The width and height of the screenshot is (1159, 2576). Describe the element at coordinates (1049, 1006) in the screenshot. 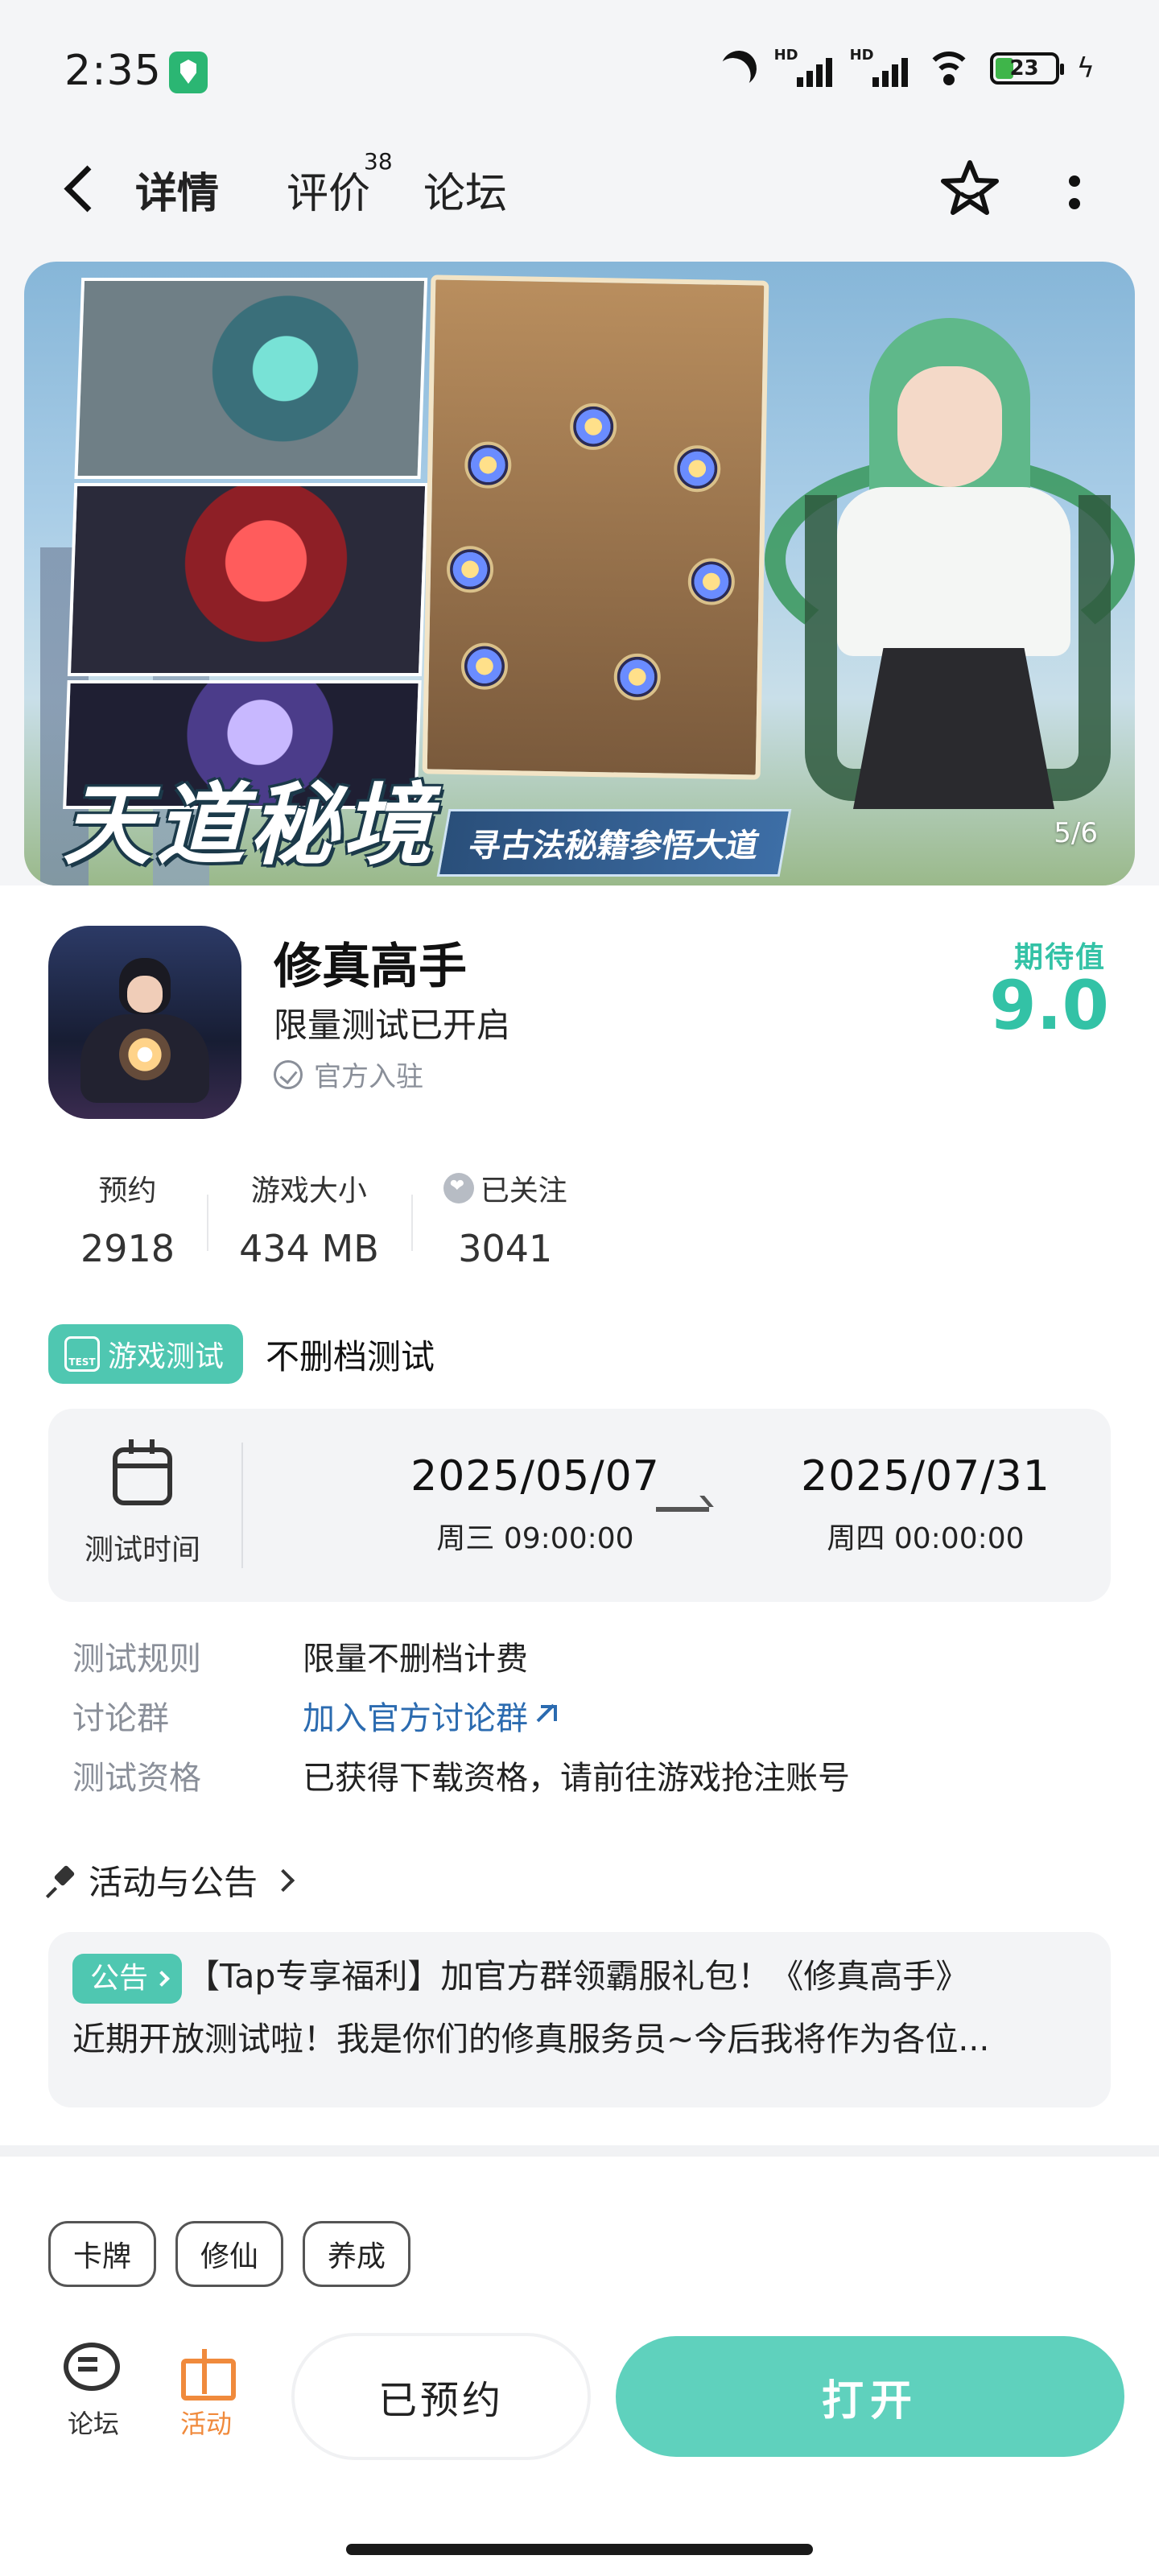

I see `expectation-score: 9.0` at that location.